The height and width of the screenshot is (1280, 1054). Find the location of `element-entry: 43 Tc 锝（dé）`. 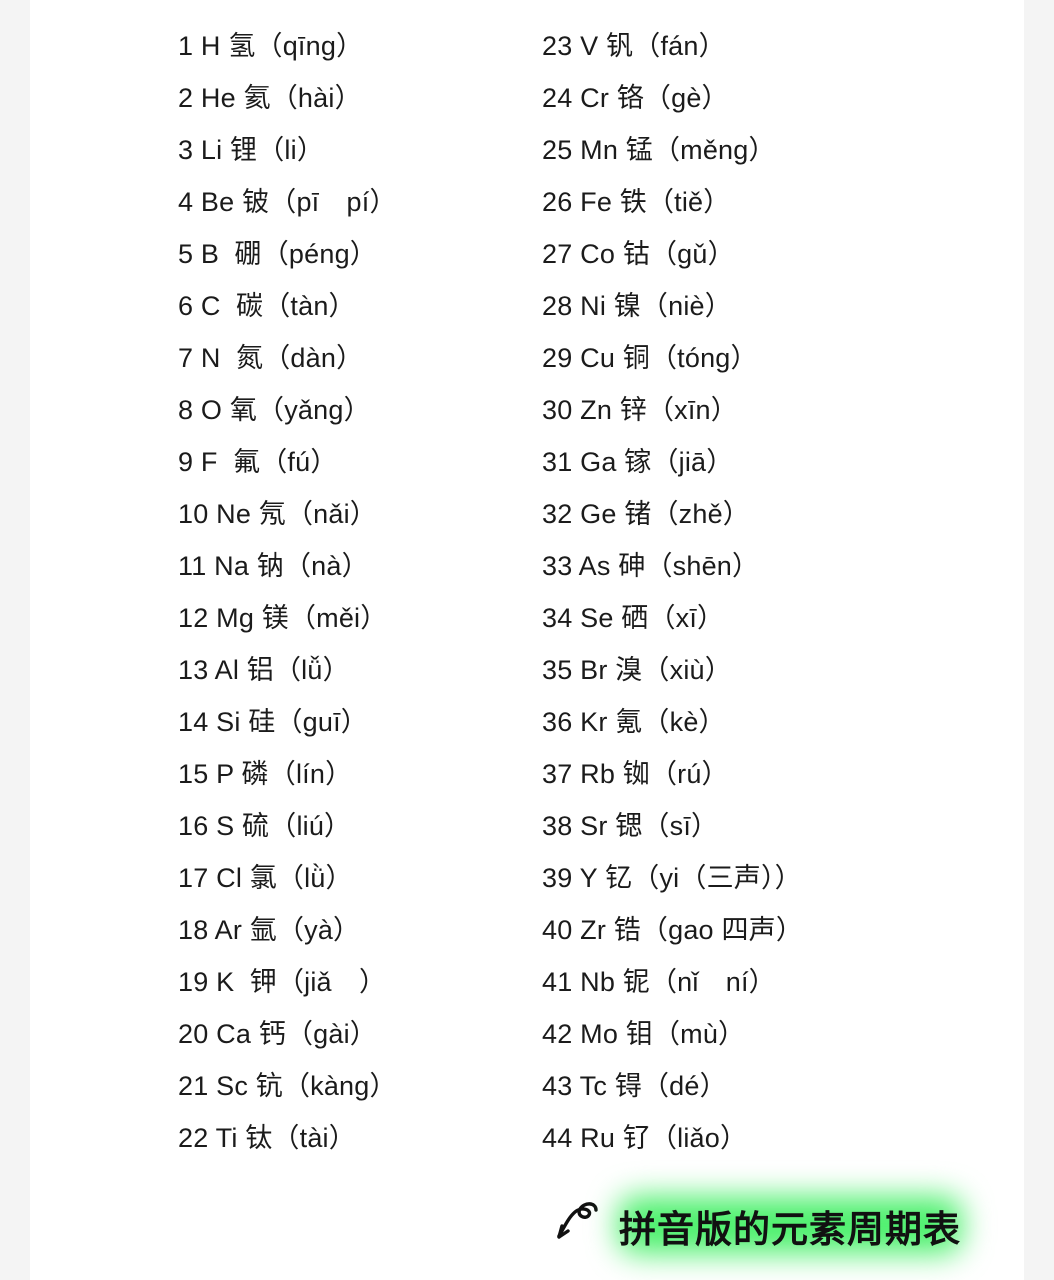

element-entry: 43 Tc 锝（dé） is located at coordinates (634, 1086).